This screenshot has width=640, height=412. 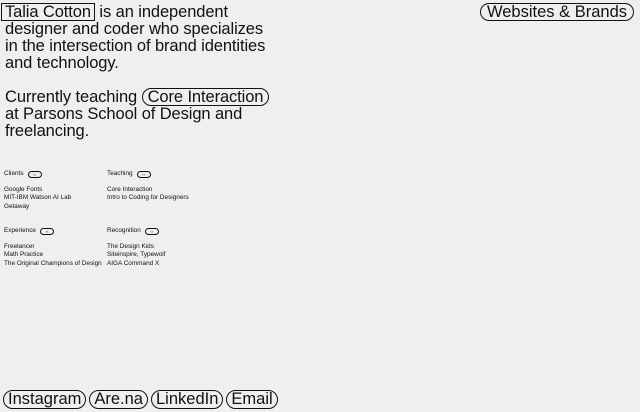 I want to click on list-item: Core Interaction, so click(x=158, y=190).